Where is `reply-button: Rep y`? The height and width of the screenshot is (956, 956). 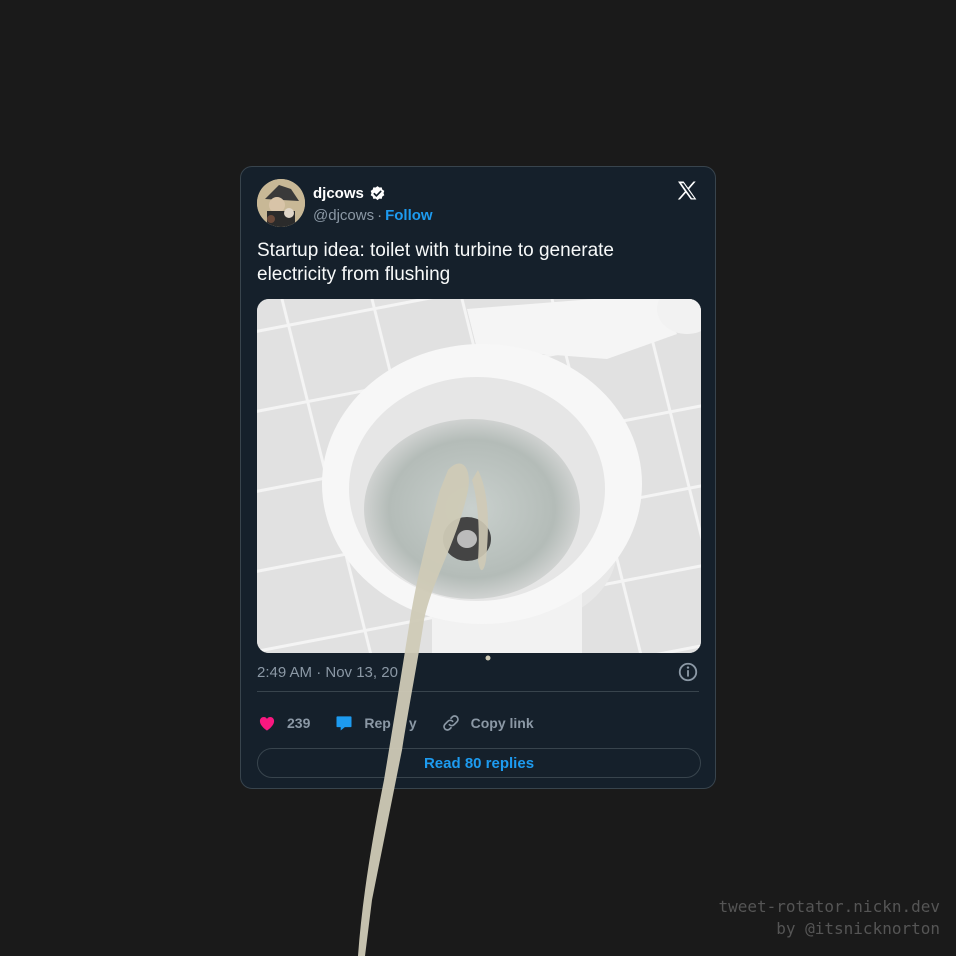 reply-button: Rep y is located at coordinates (375, 723).